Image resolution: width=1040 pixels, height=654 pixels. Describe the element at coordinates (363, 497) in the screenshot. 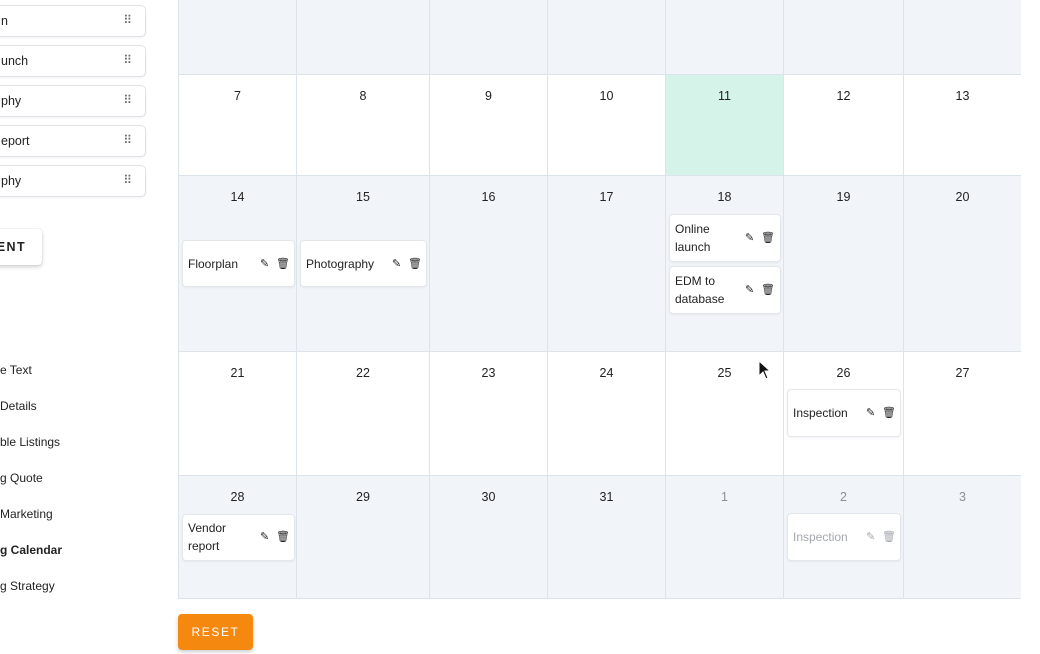

I see `day-number: 29` at that location.